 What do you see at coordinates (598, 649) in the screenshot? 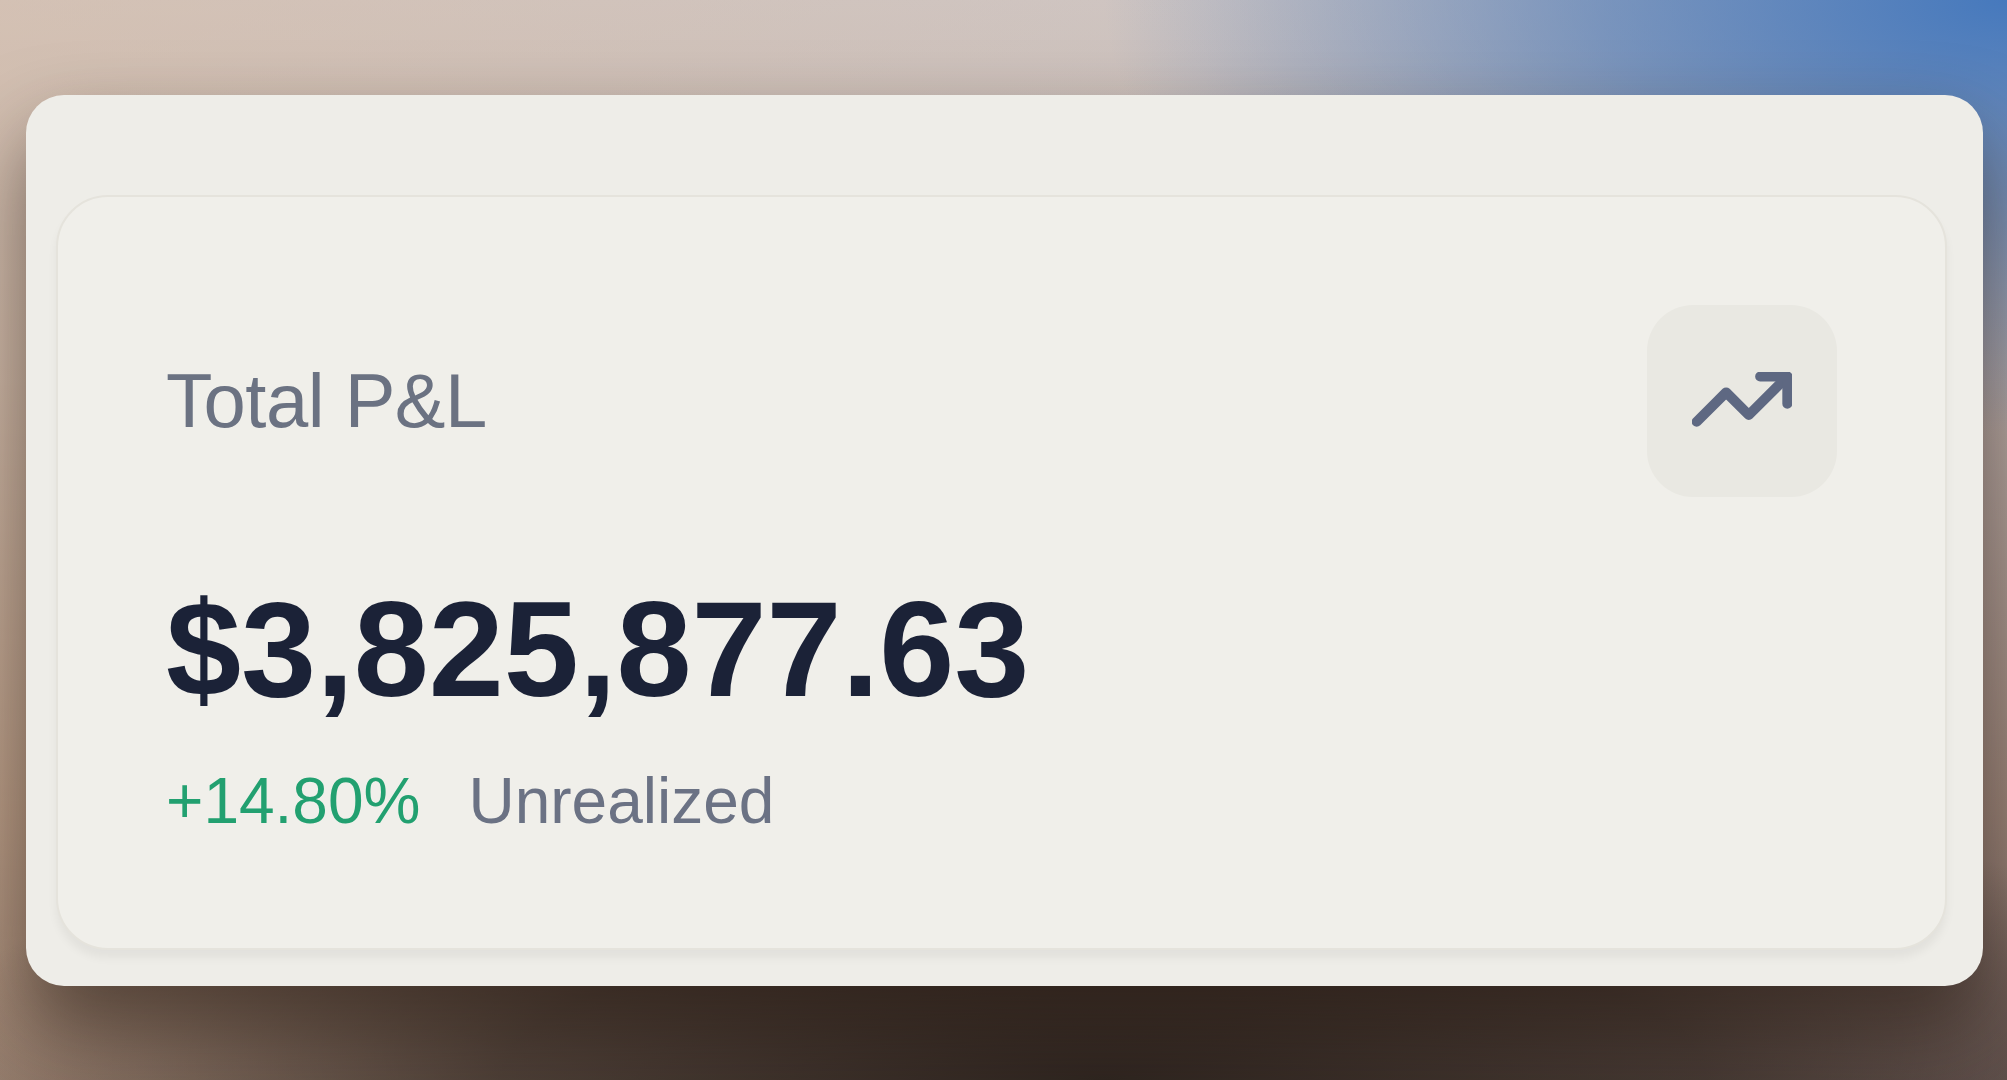
I see `total-amount: $3,825,877.63` at bounding box center [598, 649].